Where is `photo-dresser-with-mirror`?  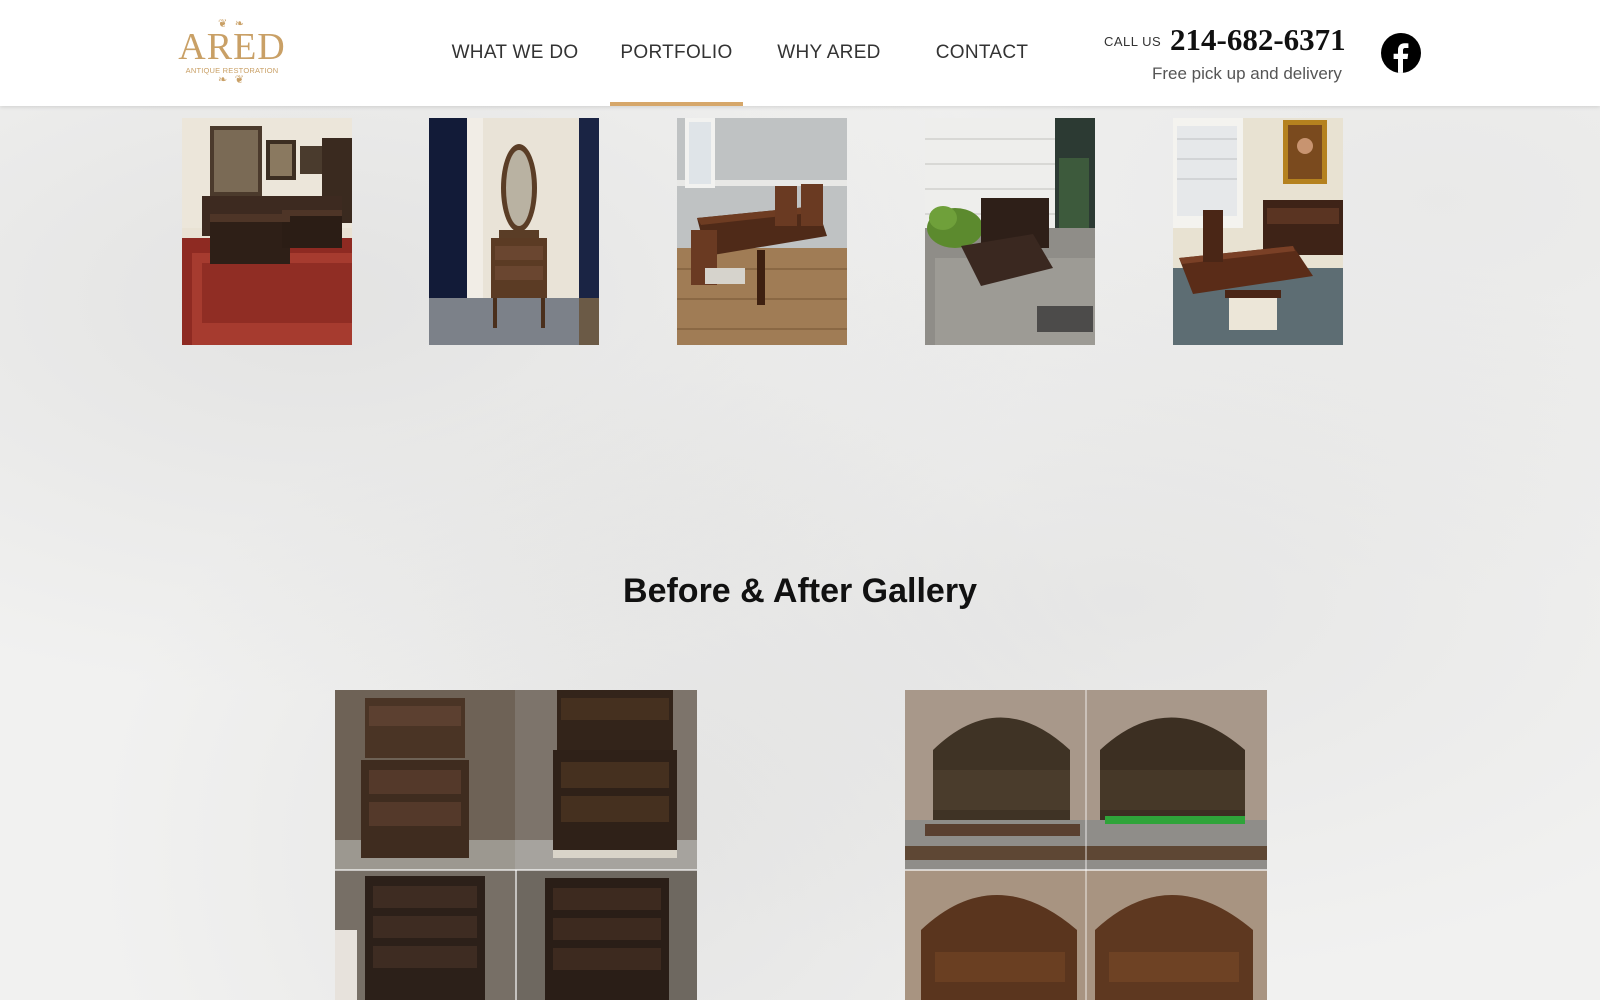 photo-dresser-with-mirror is located at coordinates (514, 231).